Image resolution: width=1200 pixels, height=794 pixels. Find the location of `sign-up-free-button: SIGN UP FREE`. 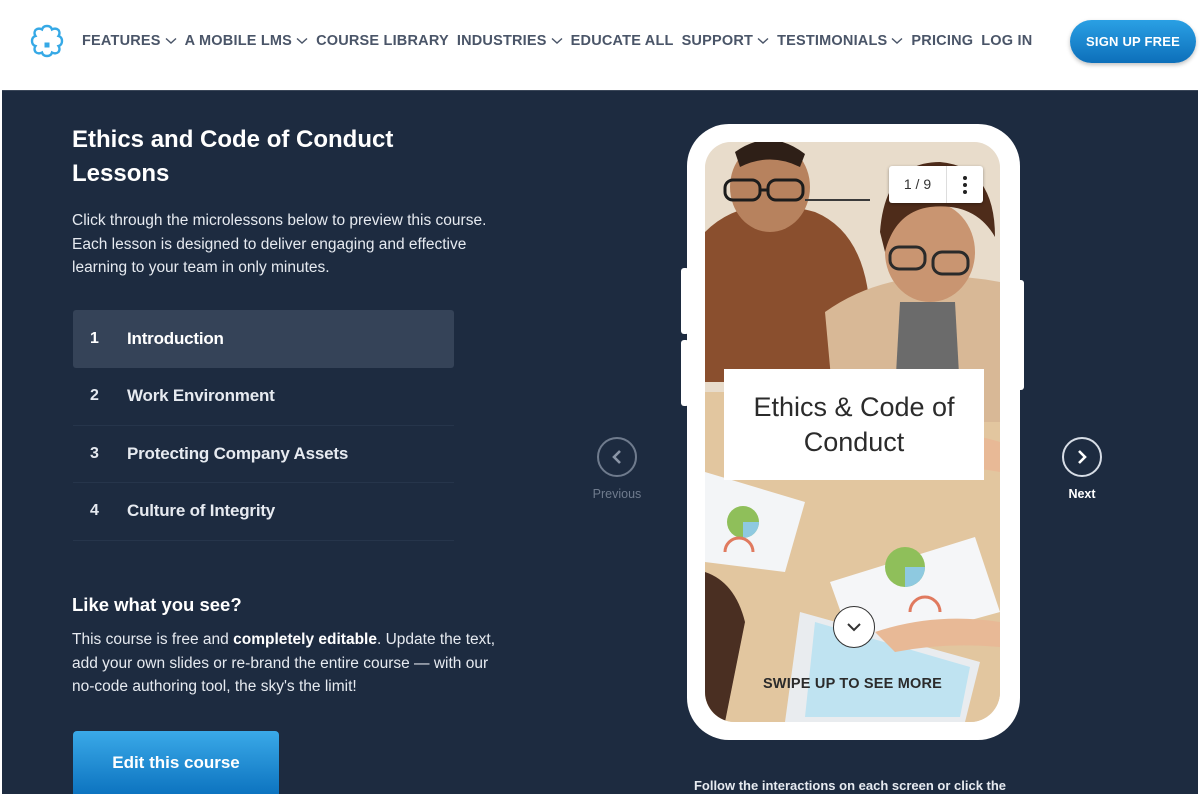

sign-up-free-button: SIGN UP FREE is located at coordinates (1133, 41).